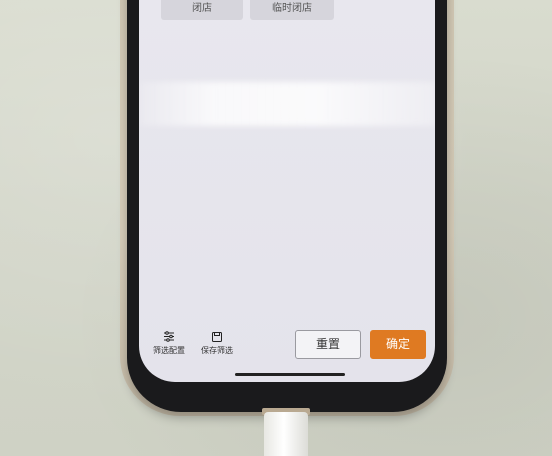 The image size is (552, 456). I want to click on reset-button: 重置, so click(328, 344).